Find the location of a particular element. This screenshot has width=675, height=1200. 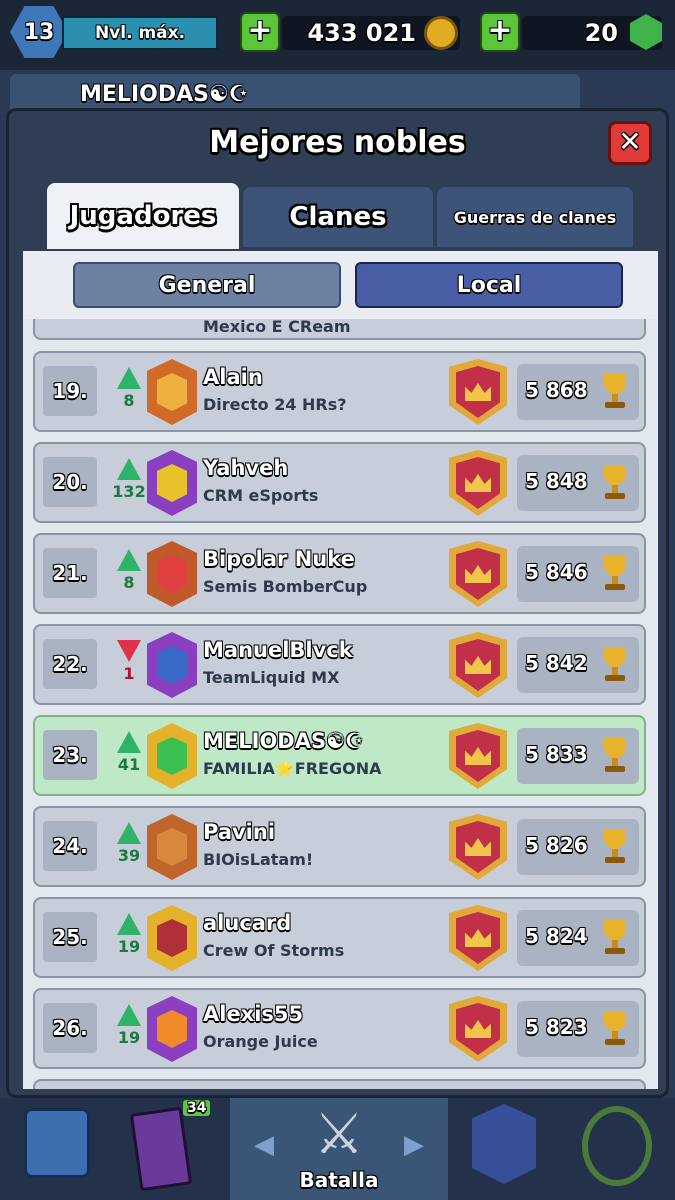

rank-number: 21. is located at coordinates (70, 573).